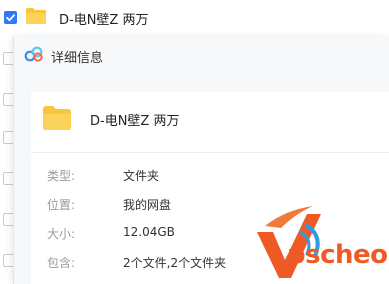  I want to click on baidu-netdisk-cloud-icon, so click(33, 54).